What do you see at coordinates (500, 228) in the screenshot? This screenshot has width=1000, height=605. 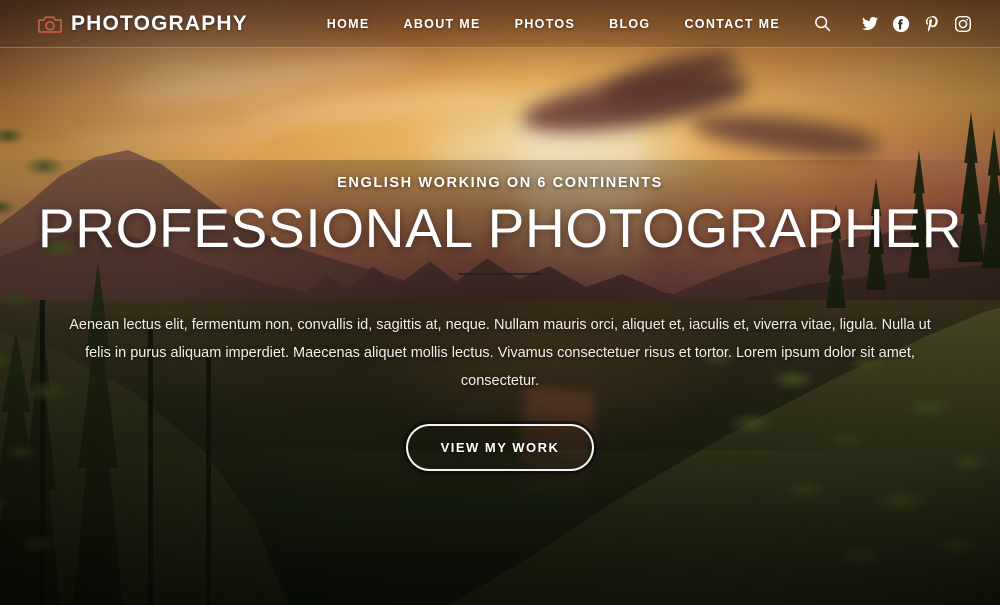 I see `page-title: PROFESSIONAL PHOTOGRAPHER` at bounding box center [500, 228].